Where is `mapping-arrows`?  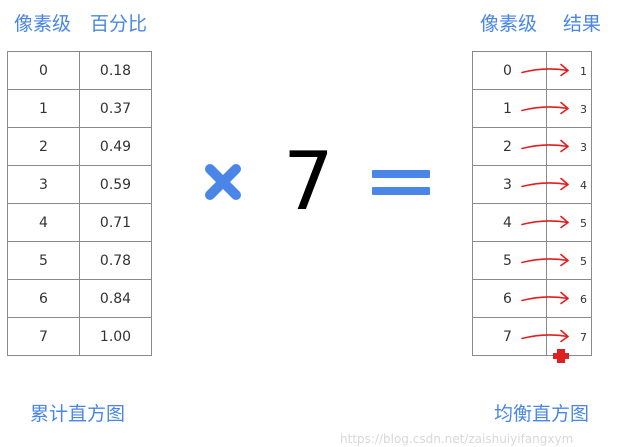
mapping-arrows is located at coordinates (545, 213).